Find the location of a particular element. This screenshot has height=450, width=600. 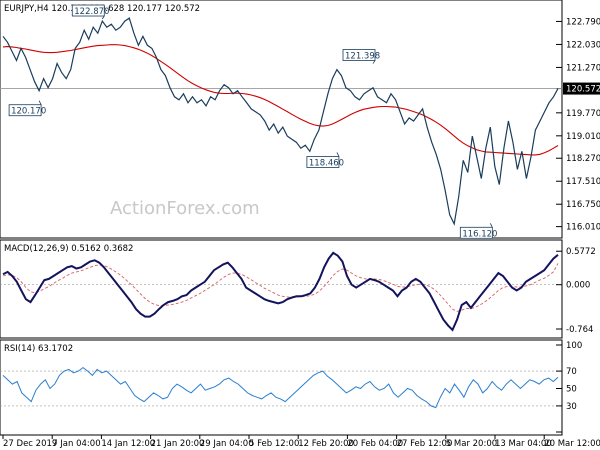

rsi-tick-label: 50 is located at coordinates (571, 390).